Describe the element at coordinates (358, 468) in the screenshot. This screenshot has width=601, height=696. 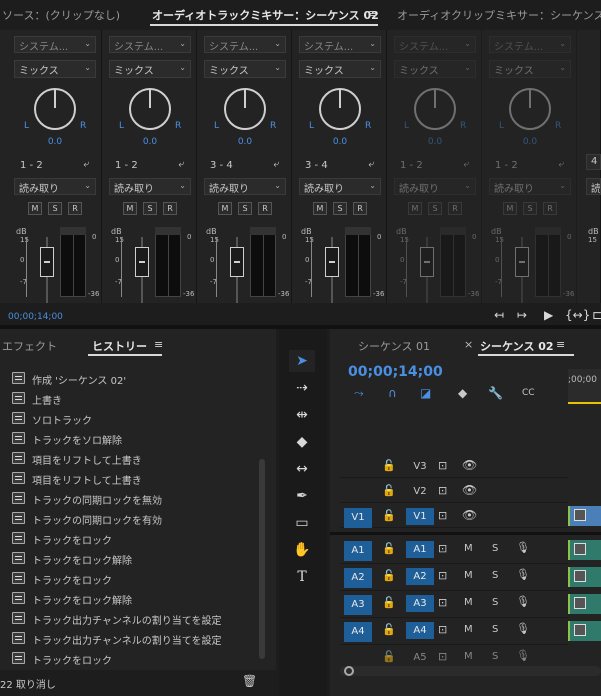
I see `source-patch` at that location.